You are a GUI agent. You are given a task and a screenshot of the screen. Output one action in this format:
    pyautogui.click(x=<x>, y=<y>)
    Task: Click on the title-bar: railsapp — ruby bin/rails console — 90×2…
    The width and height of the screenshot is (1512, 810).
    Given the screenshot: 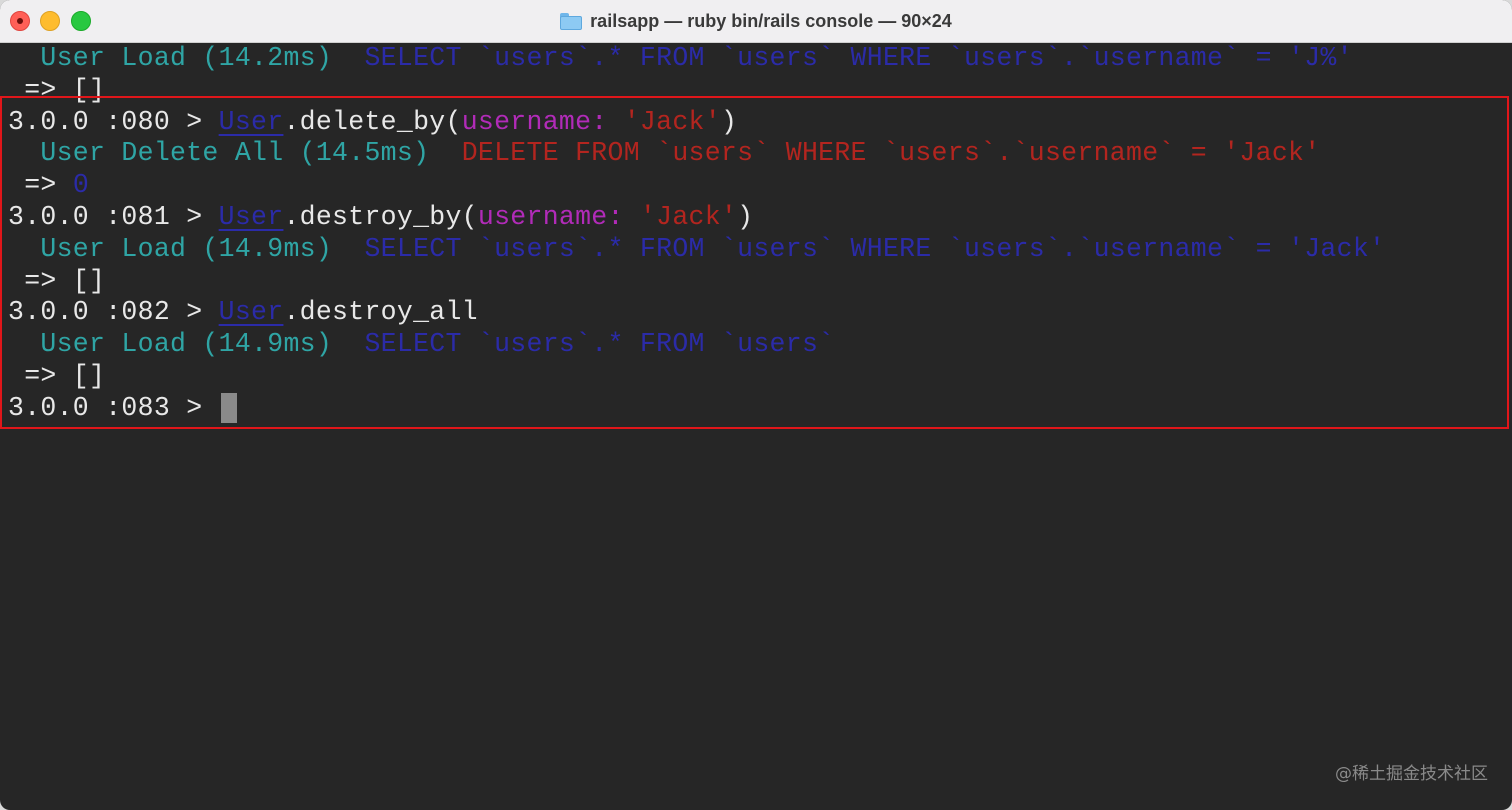 What is the action you would take?
    pyautogui.click(x=756, y=21)
    